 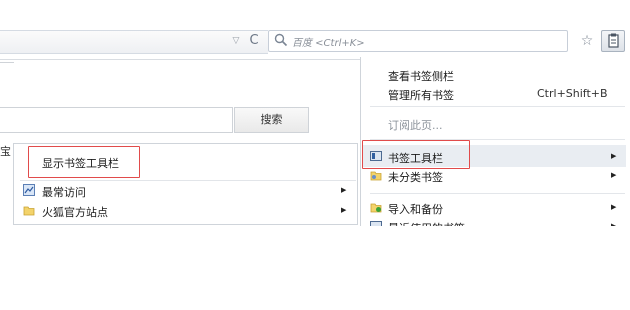 What do you see at coordinates (421, 95) in the screenshot?
I see `menu-item-manage-bookmarks: 管理所有书签` at bounding box center [421, 95].